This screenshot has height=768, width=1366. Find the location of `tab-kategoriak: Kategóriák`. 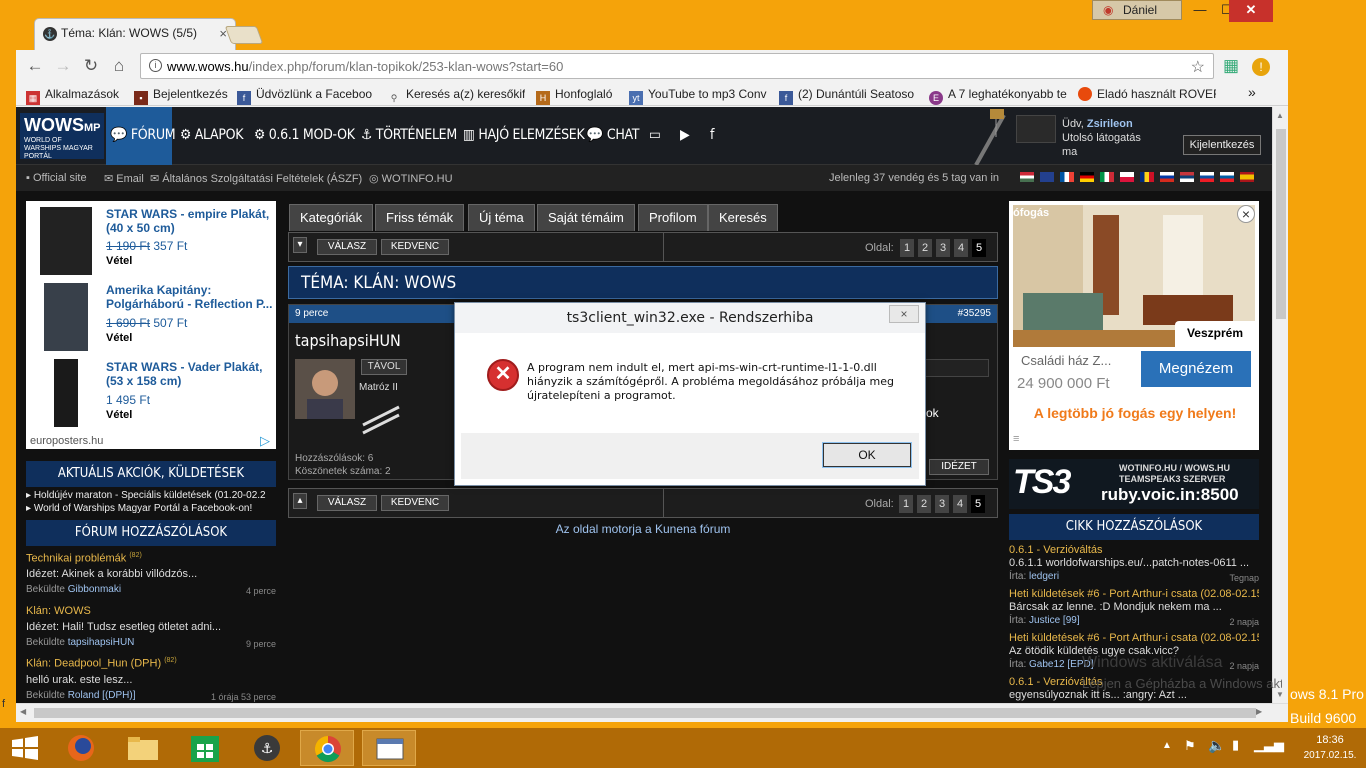

tab-kategoriak: Kategóriák is located at coordinates (331, 217).